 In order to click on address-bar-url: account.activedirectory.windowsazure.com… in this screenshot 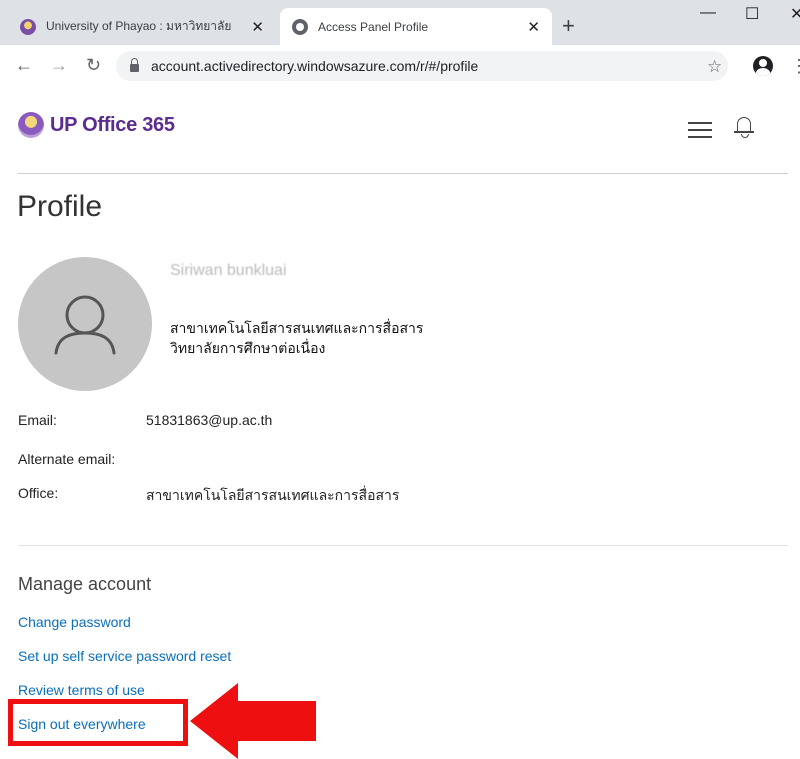, I will do `click(315, 66)`.